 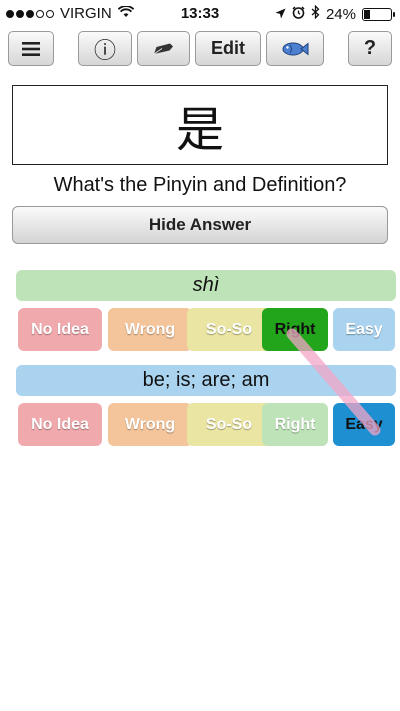 I want to click on info-button: ⓘ, so click(x=105, y=48).